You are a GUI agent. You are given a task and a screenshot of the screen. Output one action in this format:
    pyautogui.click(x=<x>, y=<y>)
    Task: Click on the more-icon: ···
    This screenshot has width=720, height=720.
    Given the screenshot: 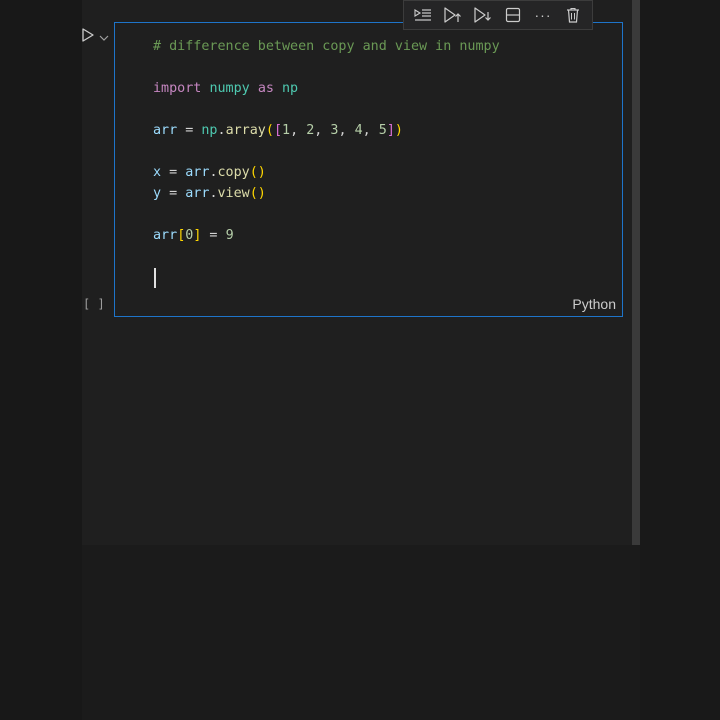 What is the action you would take?
    pyautogui.click(x=543, y=15)
    